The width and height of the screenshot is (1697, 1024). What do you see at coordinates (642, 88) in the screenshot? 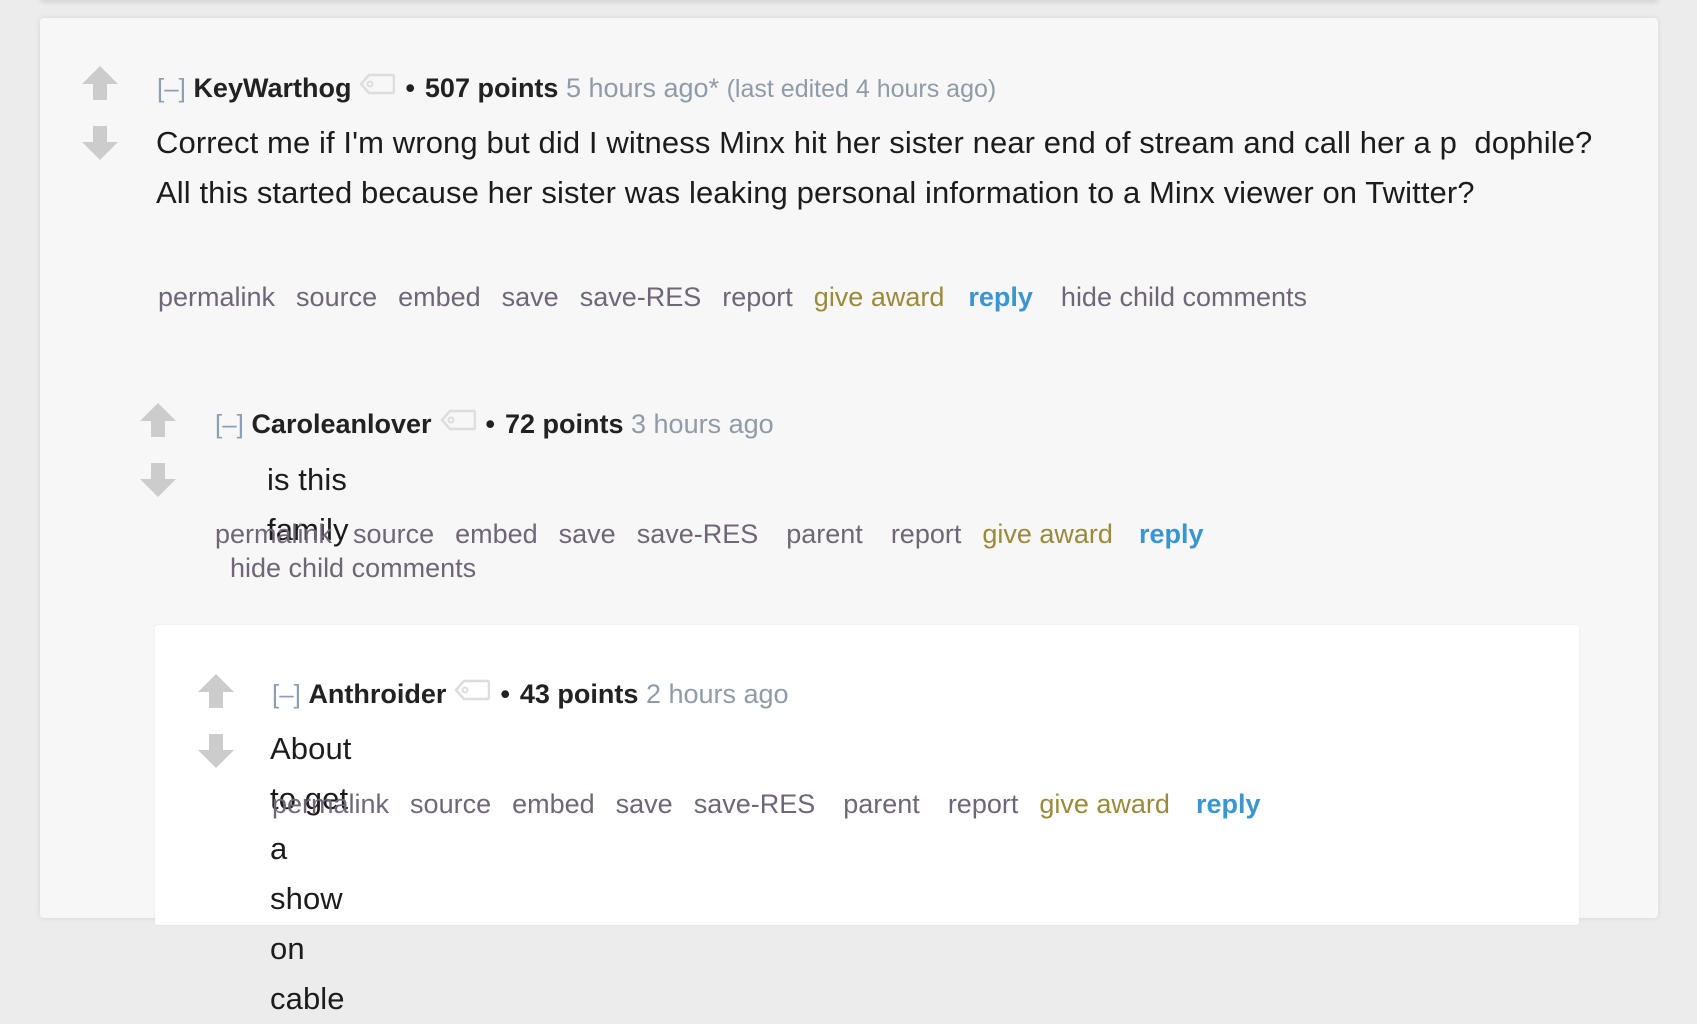
I see `timestamp: 5 hours ago*` at bounding box center [642, 88].